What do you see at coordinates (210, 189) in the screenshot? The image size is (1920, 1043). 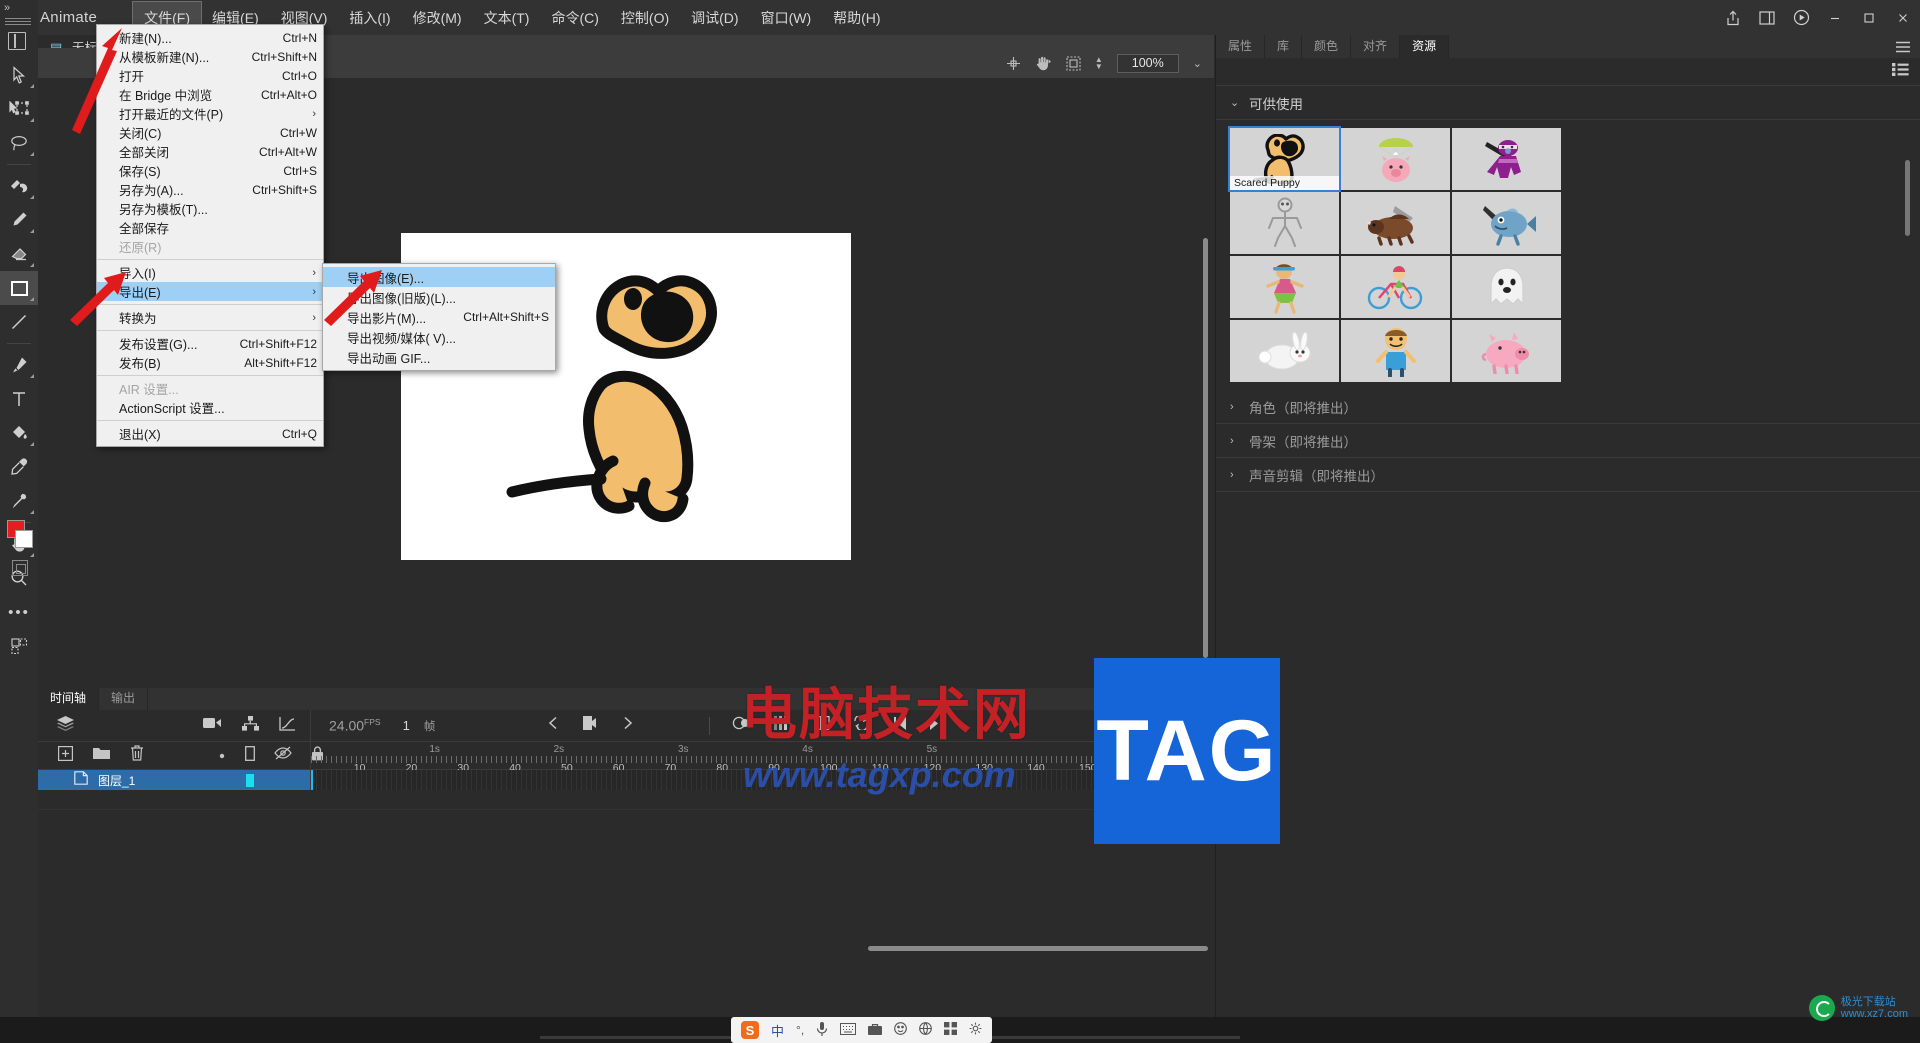 I see `file-menu-item-8: 另存为(A)... Ctrl+Shift+S` at bounding box center [210, 189].